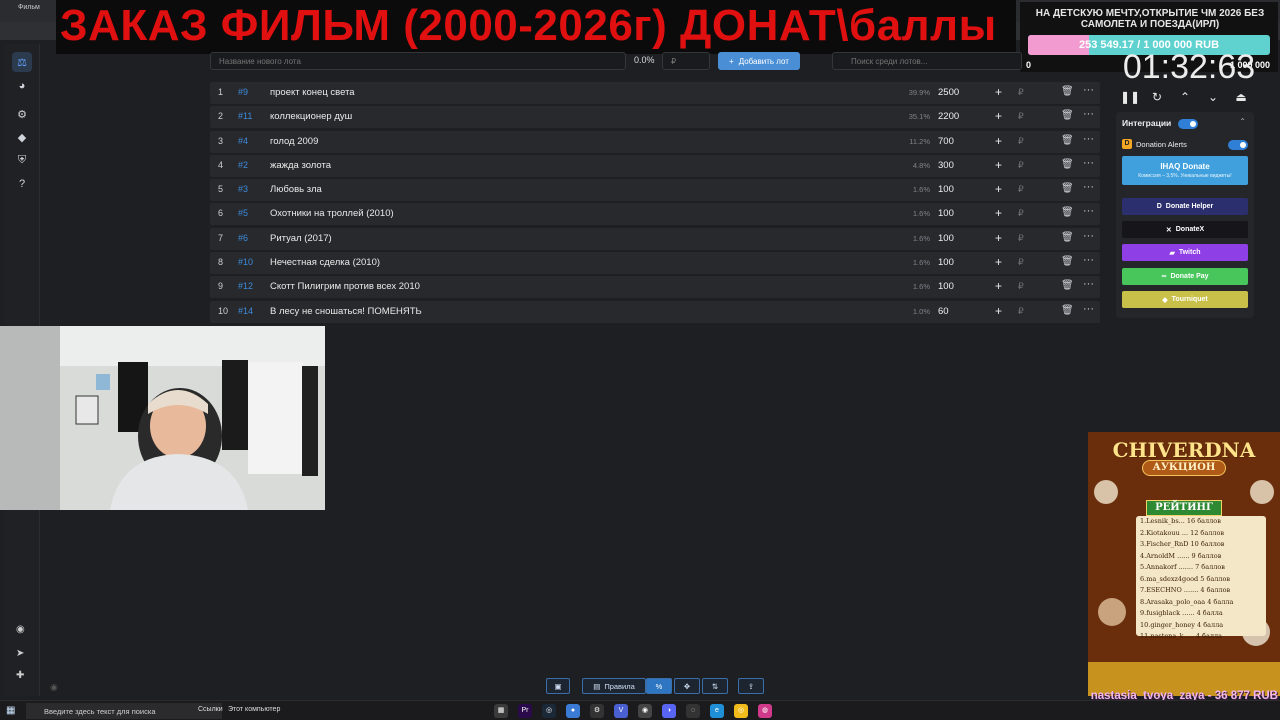 The image size is (1280, 720). I want to click on export-icon: ⇪, so click(751, 686).